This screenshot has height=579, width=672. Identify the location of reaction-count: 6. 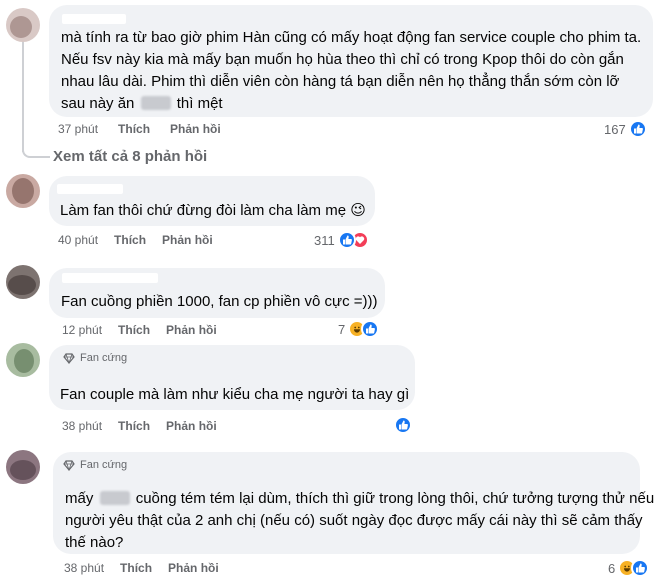
(612, 568).